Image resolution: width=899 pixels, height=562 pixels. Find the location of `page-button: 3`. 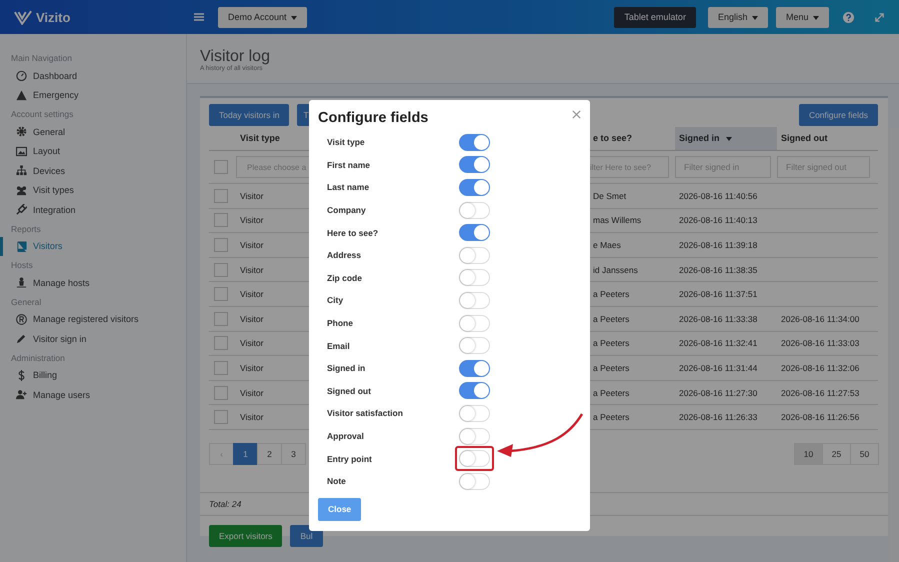

page-button: 3 is located at coordinates (293, 453).